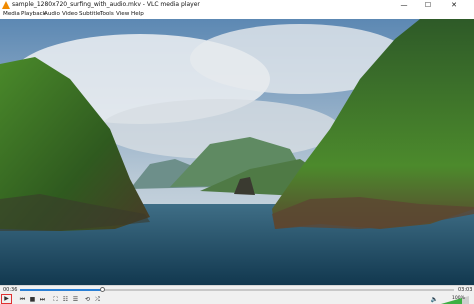 The width and height of the screenshot is (474, 304). What do you see at coordinates (42, 299) in the screenshot?
I see `next-button: ⏭` at bounding box center [42, 299].